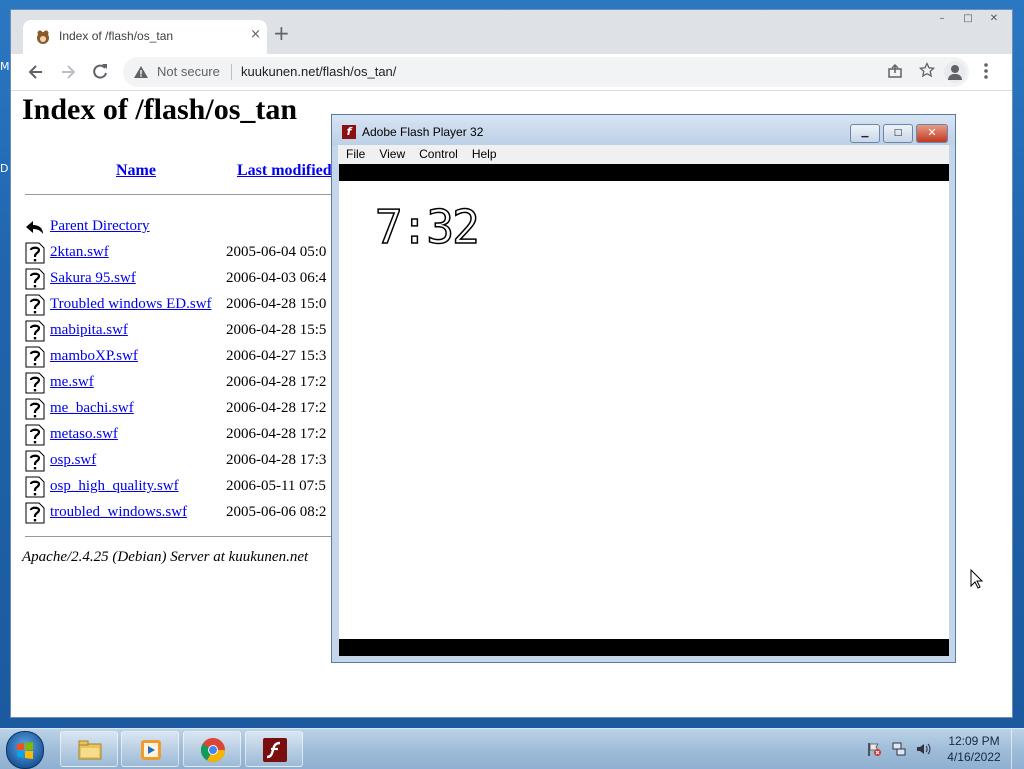 This screenshot has width=1024, height=769. What do you see at coordinates (986, 71) in the screenshot?
I see `more-menu-icon` at bounding box center [986, 71].